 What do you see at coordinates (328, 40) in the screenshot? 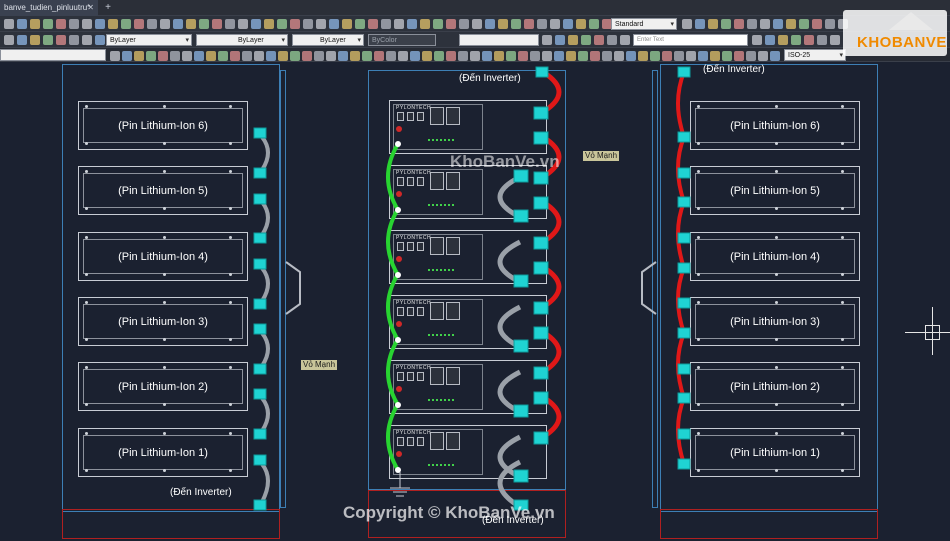
I see `lineweight-dropdown: ByLayer ▾` at bounding box center [328, 40].